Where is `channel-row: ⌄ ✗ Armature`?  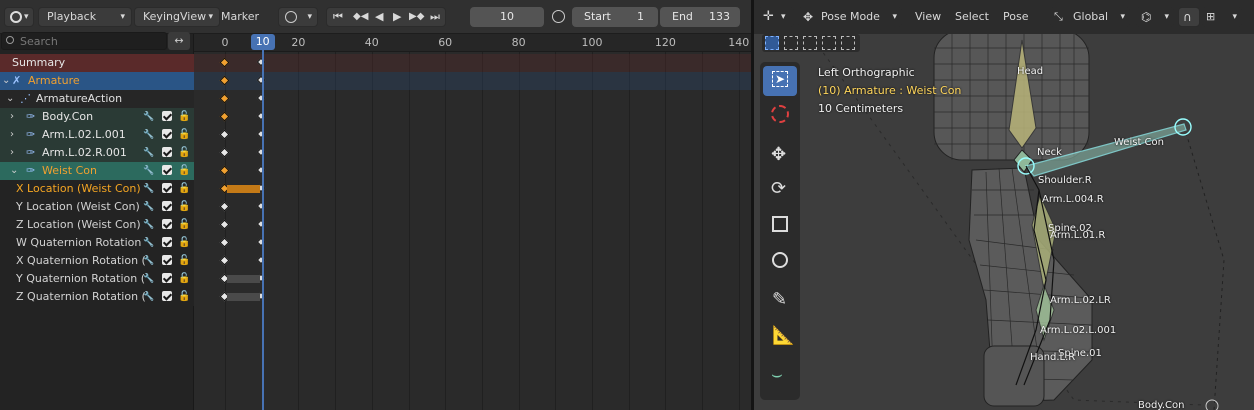
channel-row: ⌄ ✗ Armature is located at coordinates (97, 81).